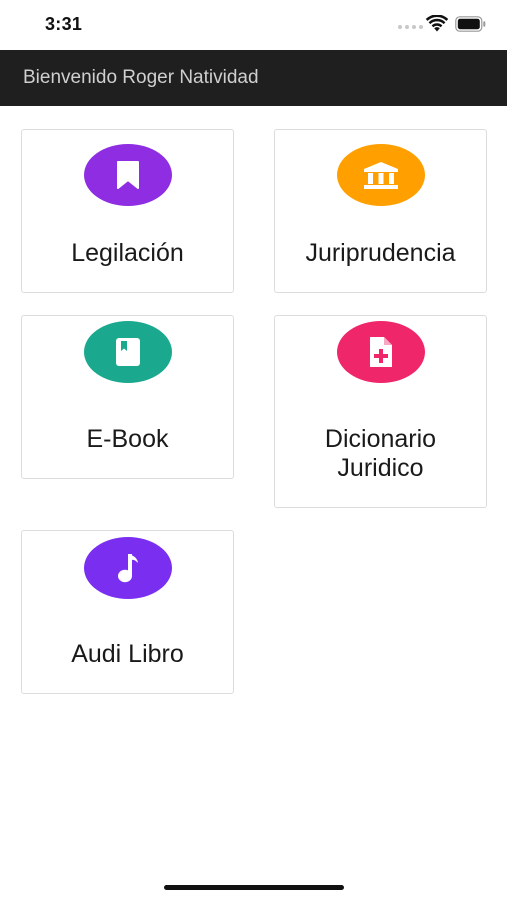 This screenshot has width=507, height=900. I want to click on battery-icon, so click(470, 24).